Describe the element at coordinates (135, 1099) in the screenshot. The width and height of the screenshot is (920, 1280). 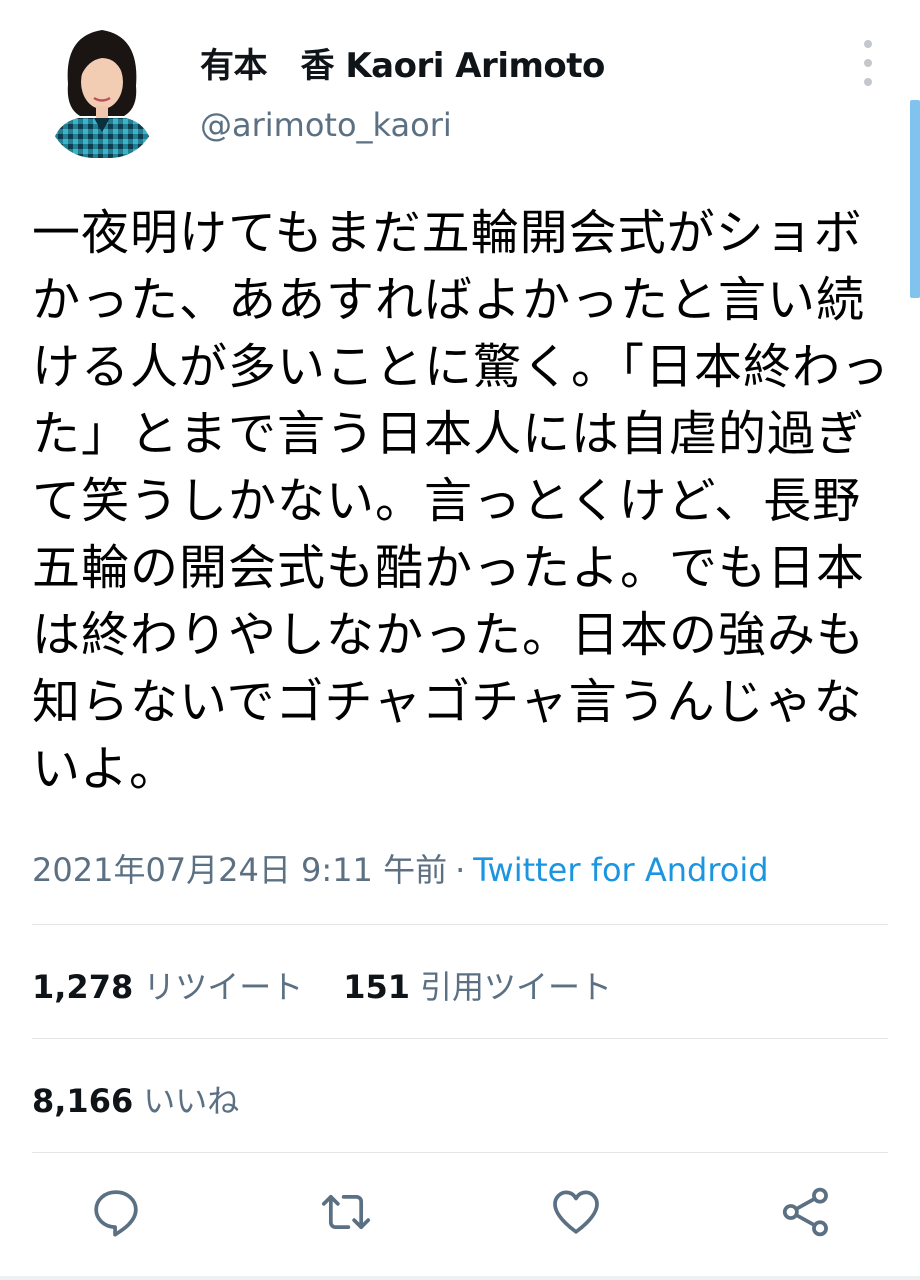
I see `like-stats: 8,166 いいね` at that location.